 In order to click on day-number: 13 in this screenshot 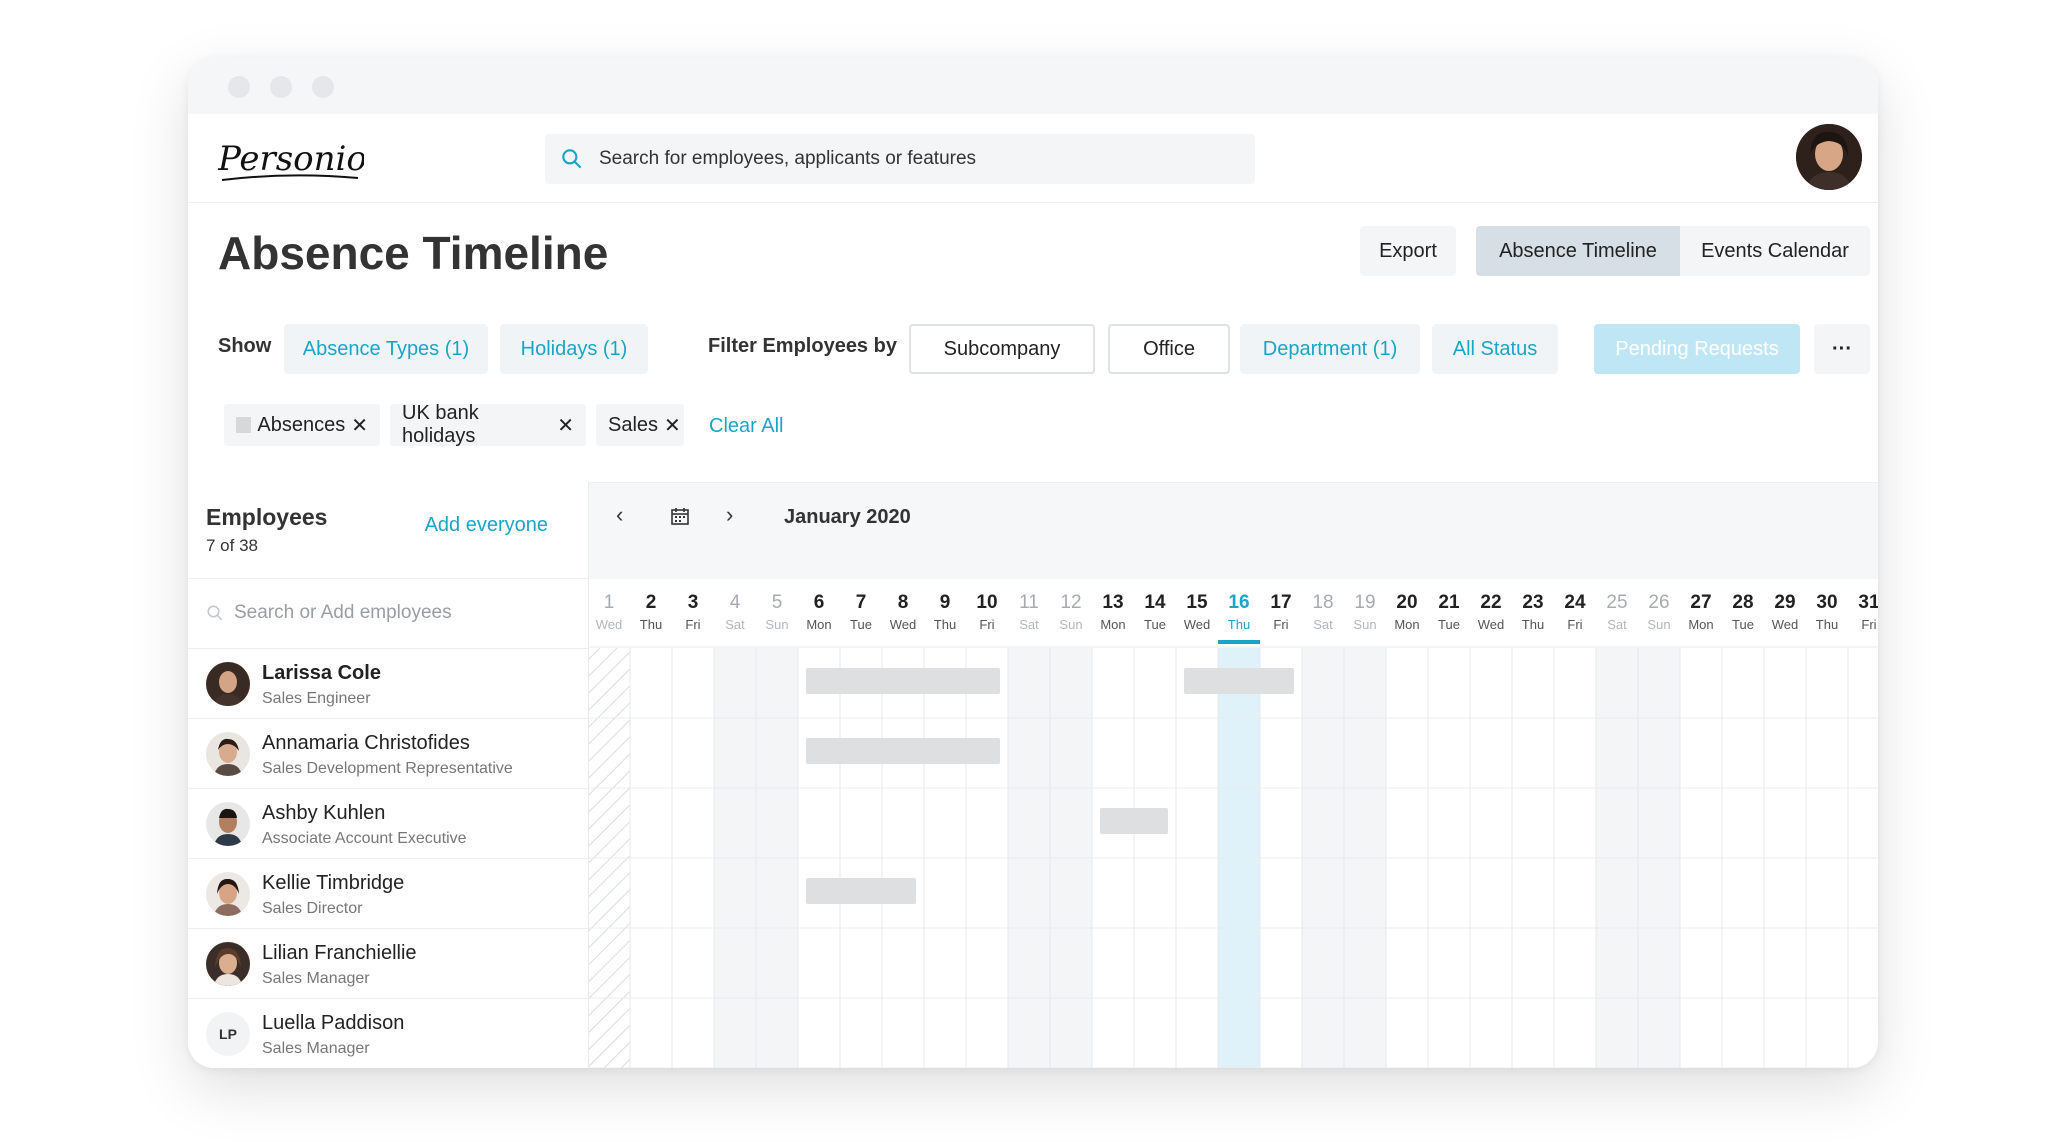, I will do `click(1112, 602)`.